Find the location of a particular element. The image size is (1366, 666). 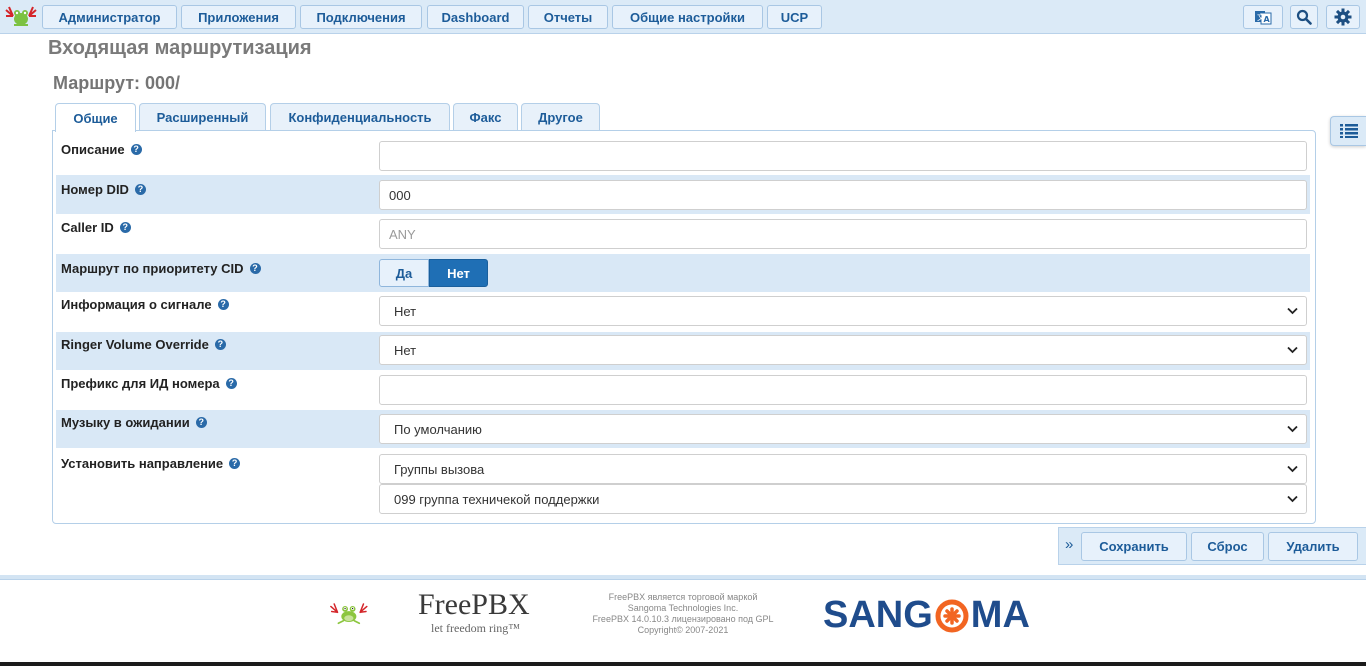

cid-priority-label: Маршрут по приоритету CID ? is located at coordinates (161, 268).